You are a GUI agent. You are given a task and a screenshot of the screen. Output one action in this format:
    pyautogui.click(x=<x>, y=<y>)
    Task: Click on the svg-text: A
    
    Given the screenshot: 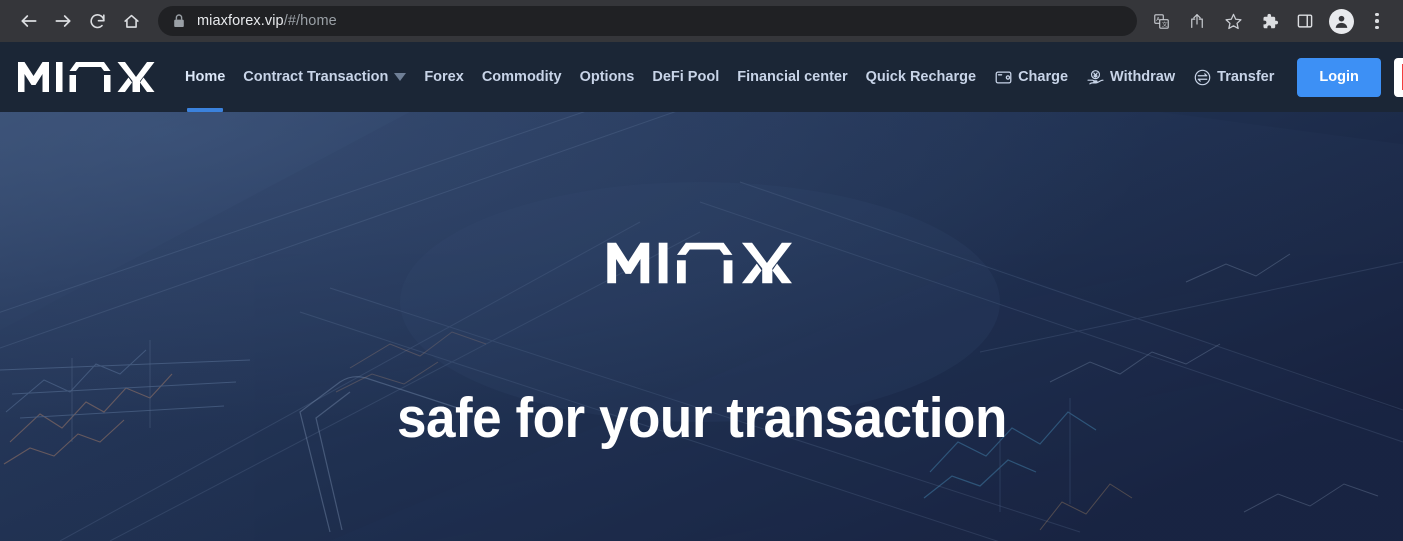 What is the action you would take?
    pyautogui.click(x=1158, y=20)
    